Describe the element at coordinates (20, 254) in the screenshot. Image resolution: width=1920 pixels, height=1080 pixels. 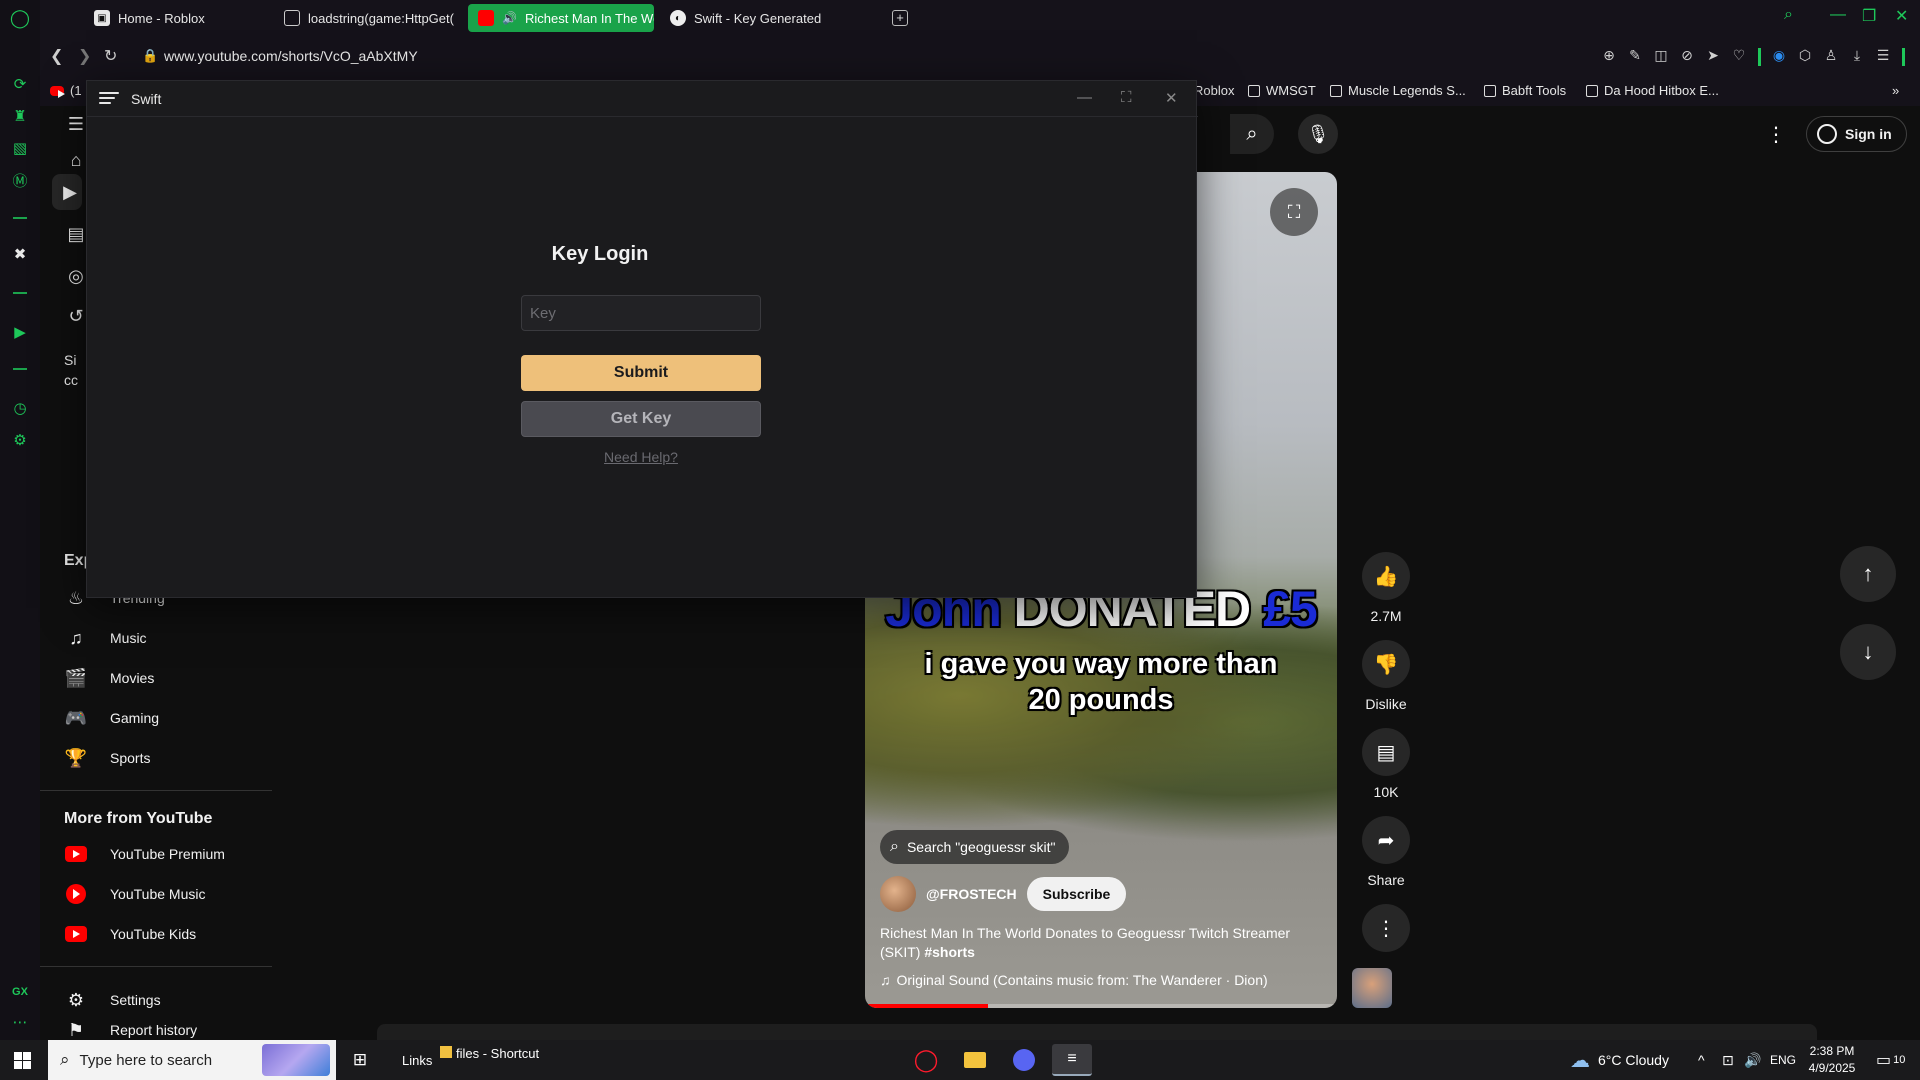
I see `gx-app-icon: ✖` at that location.